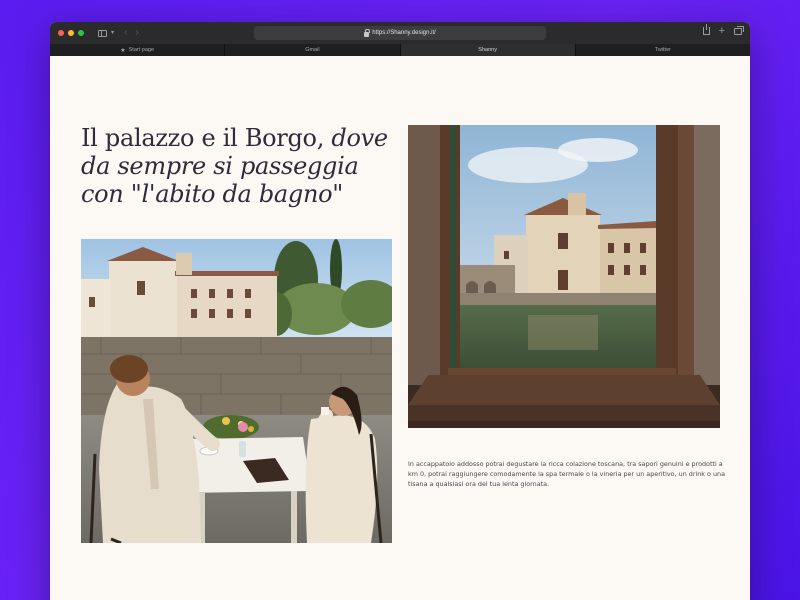 This screenshot has width=800, height=600. I want to click on tab-start-page: ★ Start page, so click(138, 50).